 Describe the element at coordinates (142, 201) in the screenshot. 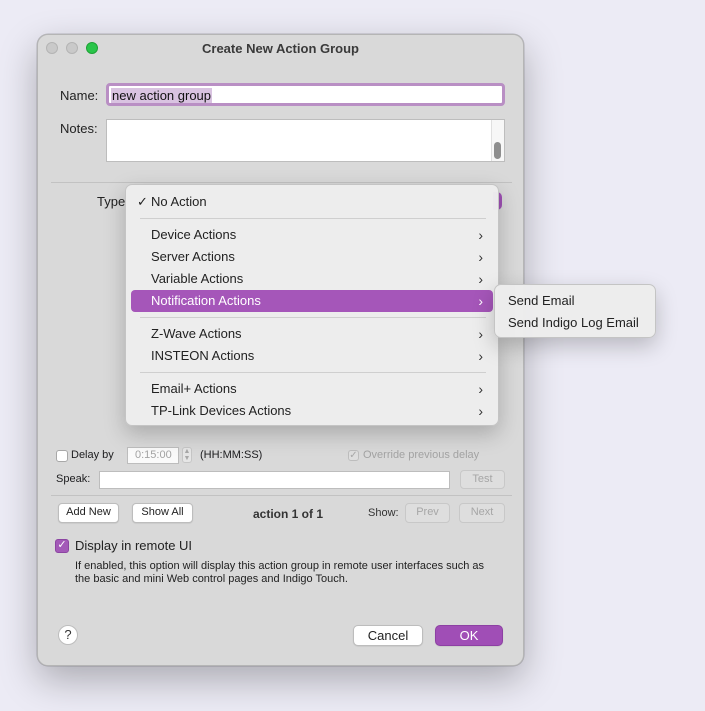

I see `checkmark-icon: ✓` at that location.